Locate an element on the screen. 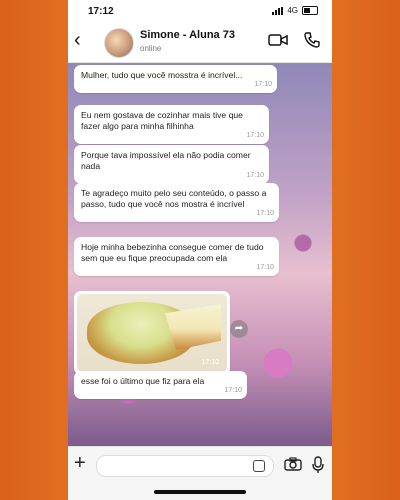 This screenshot has height=500, width=400. video-call-icon is located at coordinates (278, 40).